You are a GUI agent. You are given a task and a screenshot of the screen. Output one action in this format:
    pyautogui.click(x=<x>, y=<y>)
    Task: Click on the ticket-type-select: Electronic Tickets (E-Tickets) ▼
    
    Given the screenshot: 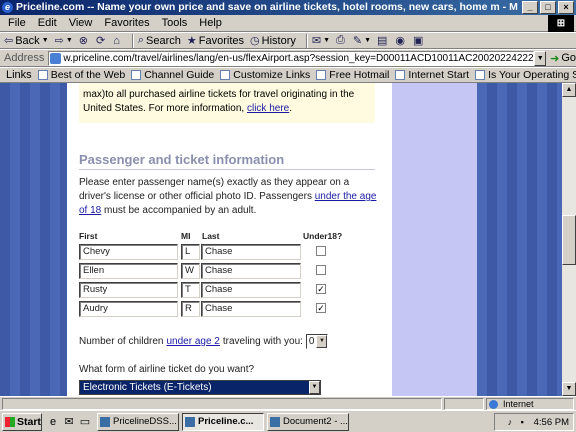 What is the action you would take?
    pyautogui.click(x=200, y=387)
    